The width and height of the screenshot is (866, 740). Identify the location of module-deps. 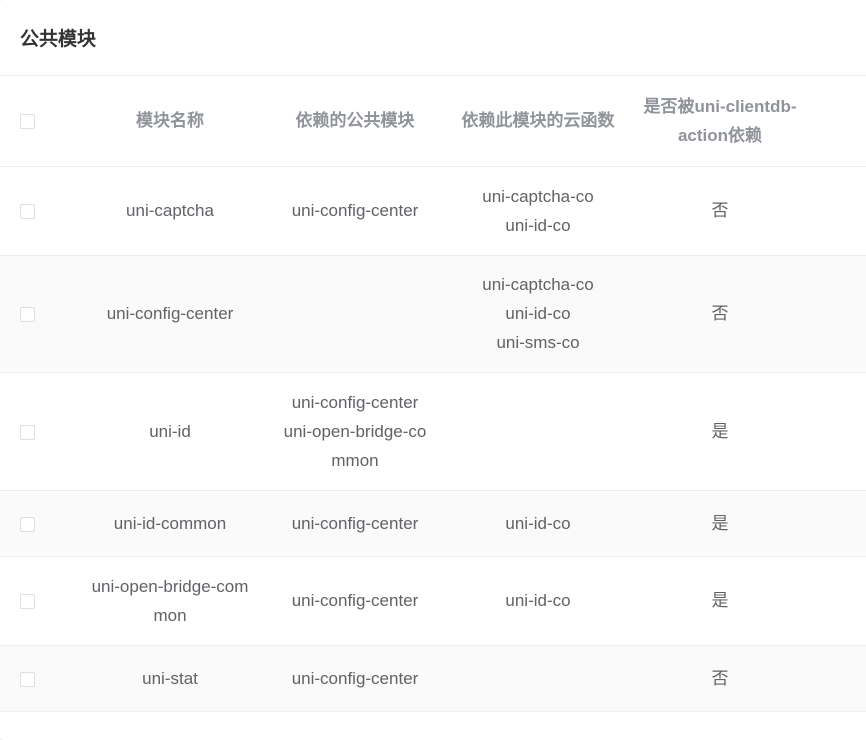
(355, 314).